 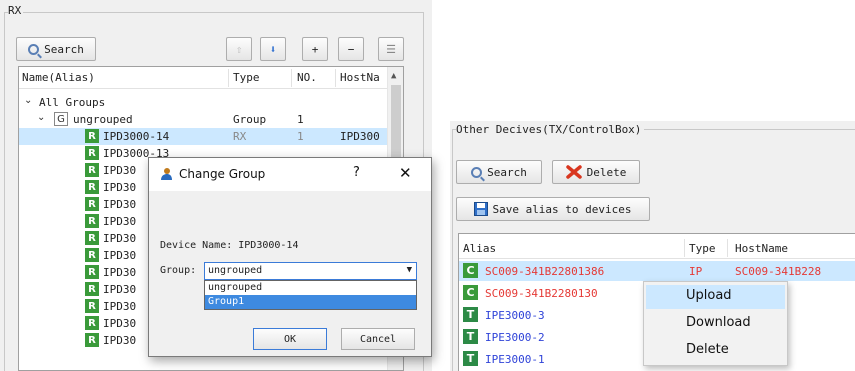 I want to click on delete-button: Delete, so click(x=596, y=172).